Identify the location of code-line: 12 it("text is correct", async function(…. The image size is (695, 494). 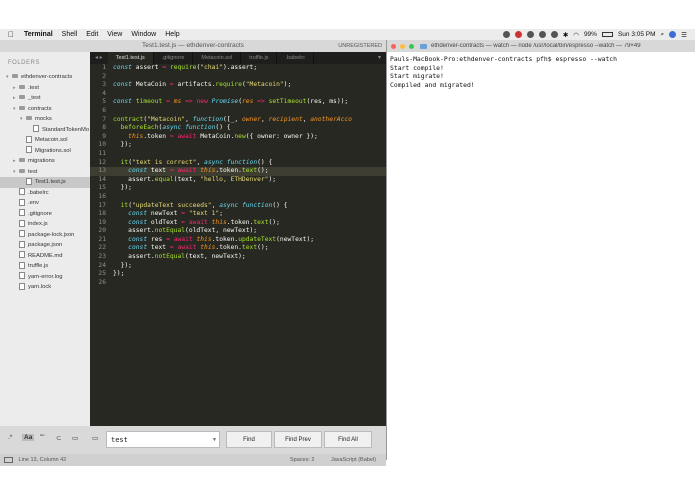
(238, 163).